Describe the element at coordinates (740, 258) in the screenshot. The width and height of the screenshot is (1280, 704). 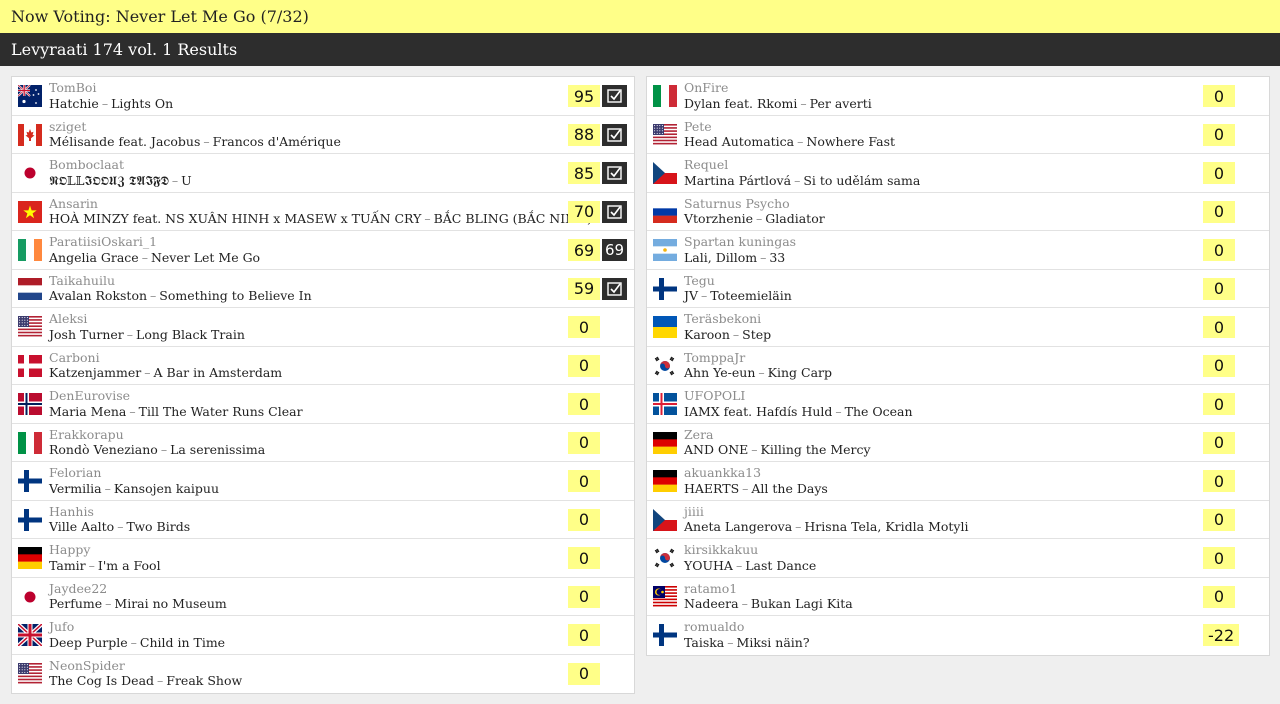
I see `song-line: Lali, Dillom –33` at that location.